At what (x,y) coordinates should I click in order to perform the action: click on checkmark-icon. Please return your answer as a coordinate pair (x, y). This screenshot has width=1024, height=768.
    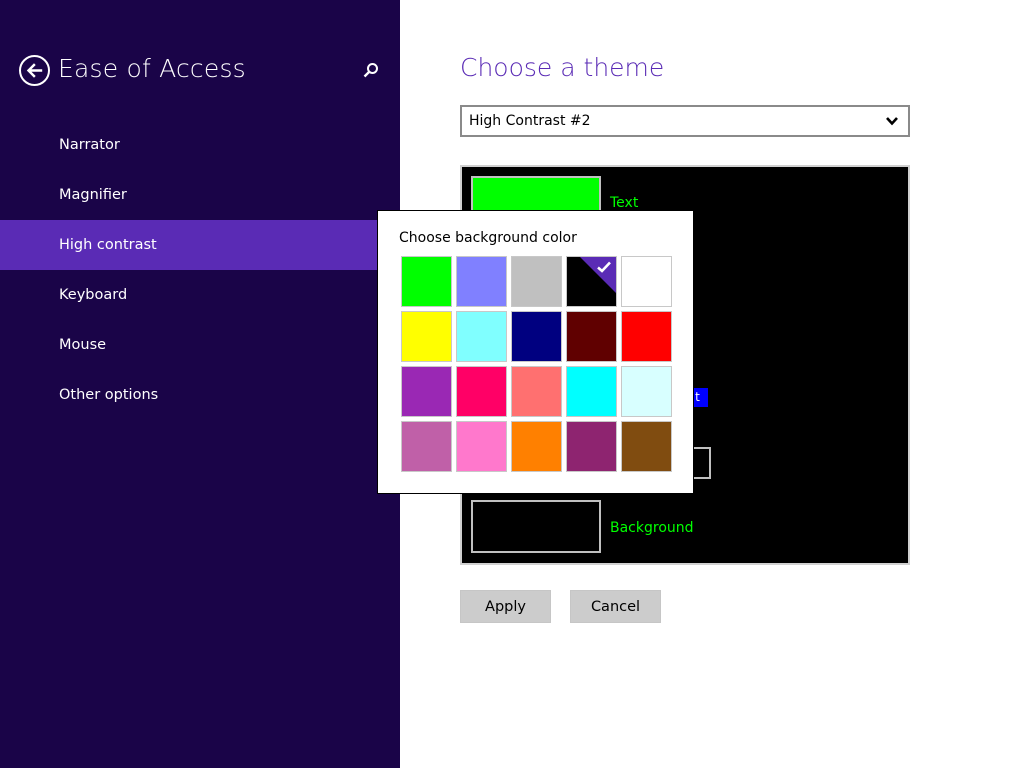
    Looking at the image, I should click on (604, 267).